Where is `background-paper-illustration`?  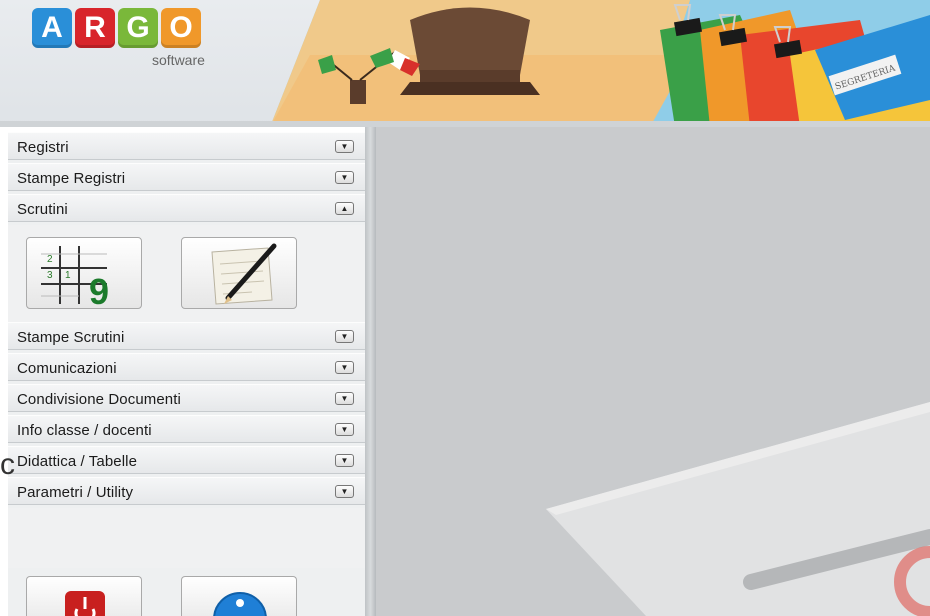 background-paper-illustration is located at coordinates (738, 509).